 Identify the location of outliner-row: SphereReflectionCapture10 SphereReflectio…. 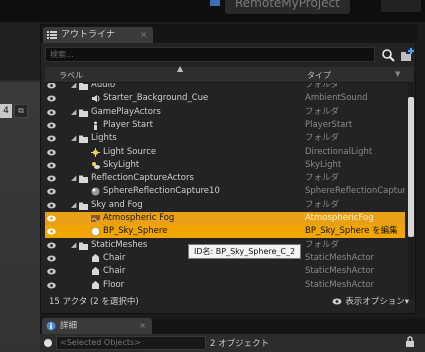
(225, 191).